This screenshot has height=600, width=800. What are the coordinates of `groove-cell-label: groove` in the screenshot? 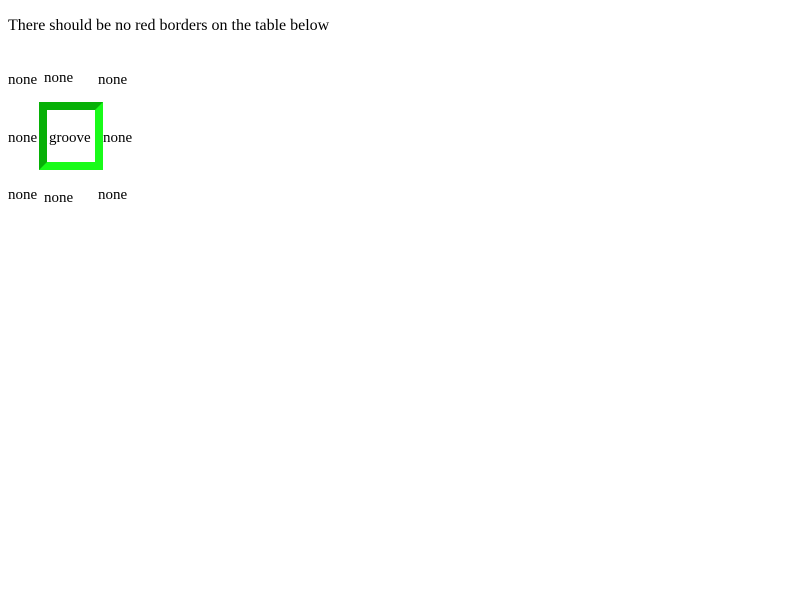 It's located at (70, 138).